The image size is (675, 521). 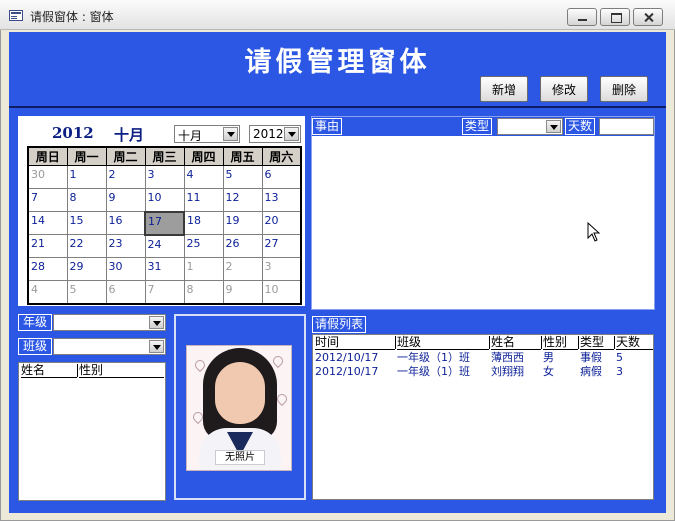 What do you see at coordinates (337, 15) in the screenshot?
I see `window-titlebar: 请假窗体 : 窗体` at bounding box center [337, 15].